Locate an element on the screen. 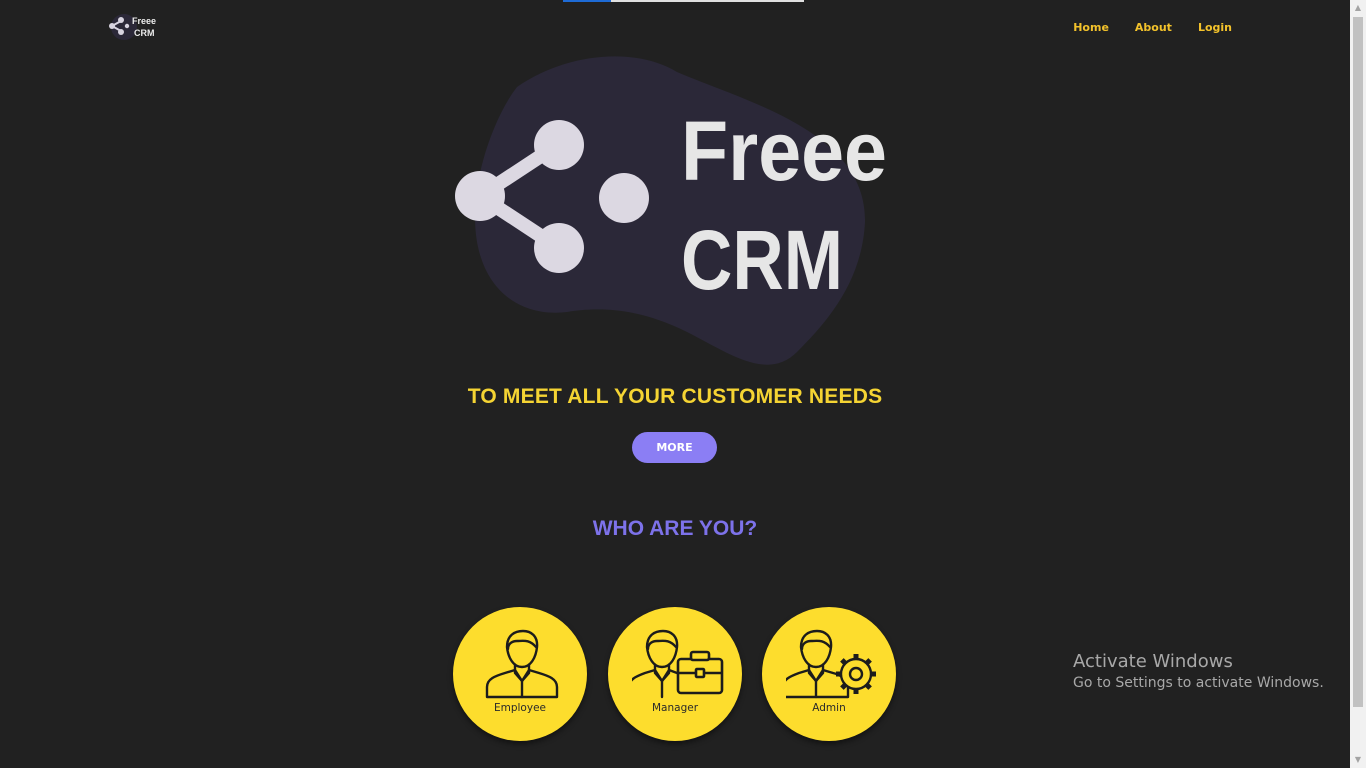 The image size is (1366, 768). role-manager-label: Manager is located at coordinates (675, 708).